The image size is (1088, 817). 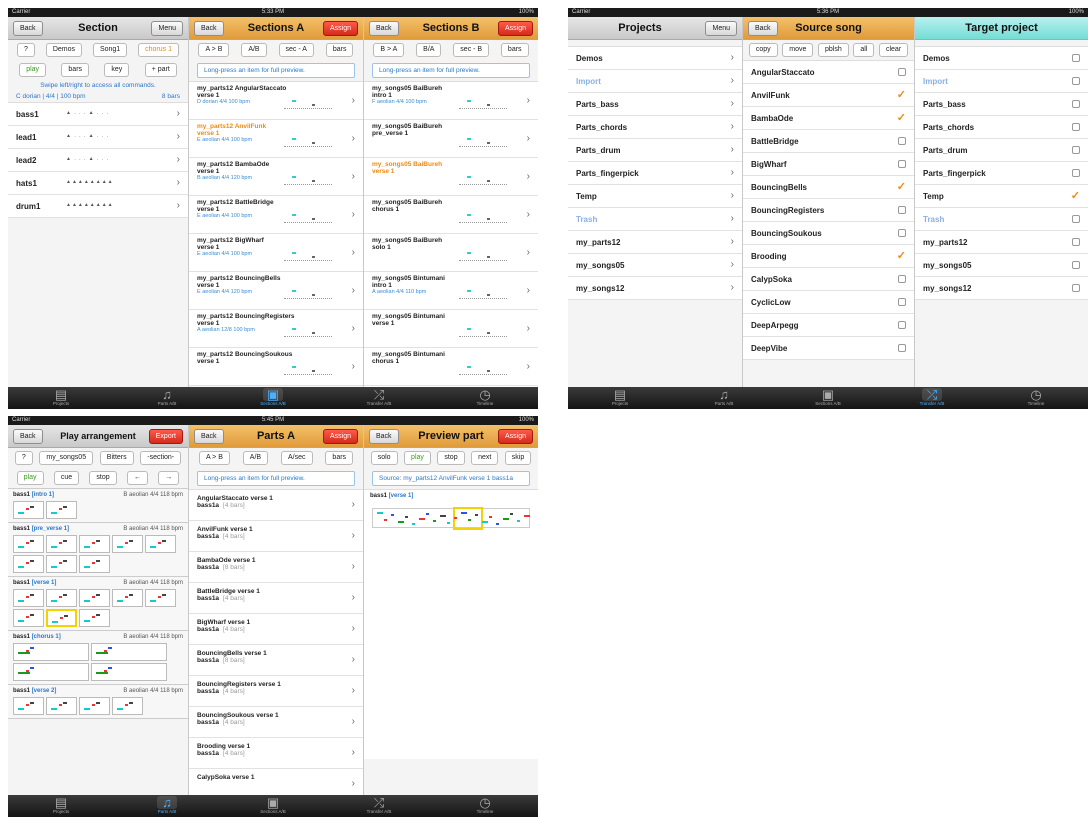 I want to click on breadcrumb-song: Song1, so click(x=110, y=50).